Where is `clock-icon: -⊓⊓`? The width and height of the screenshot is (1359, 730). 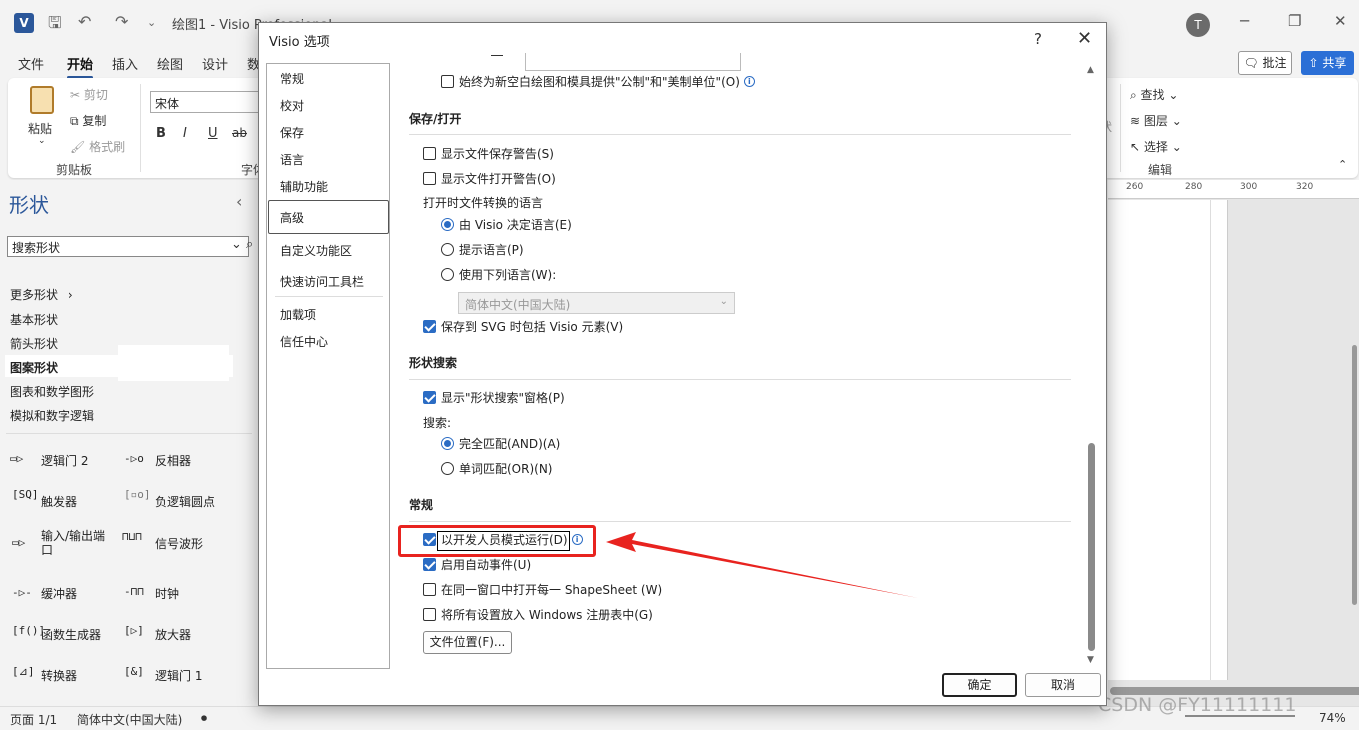 clock-icon: -⊓⊓ is located at coordinates (134, 591).